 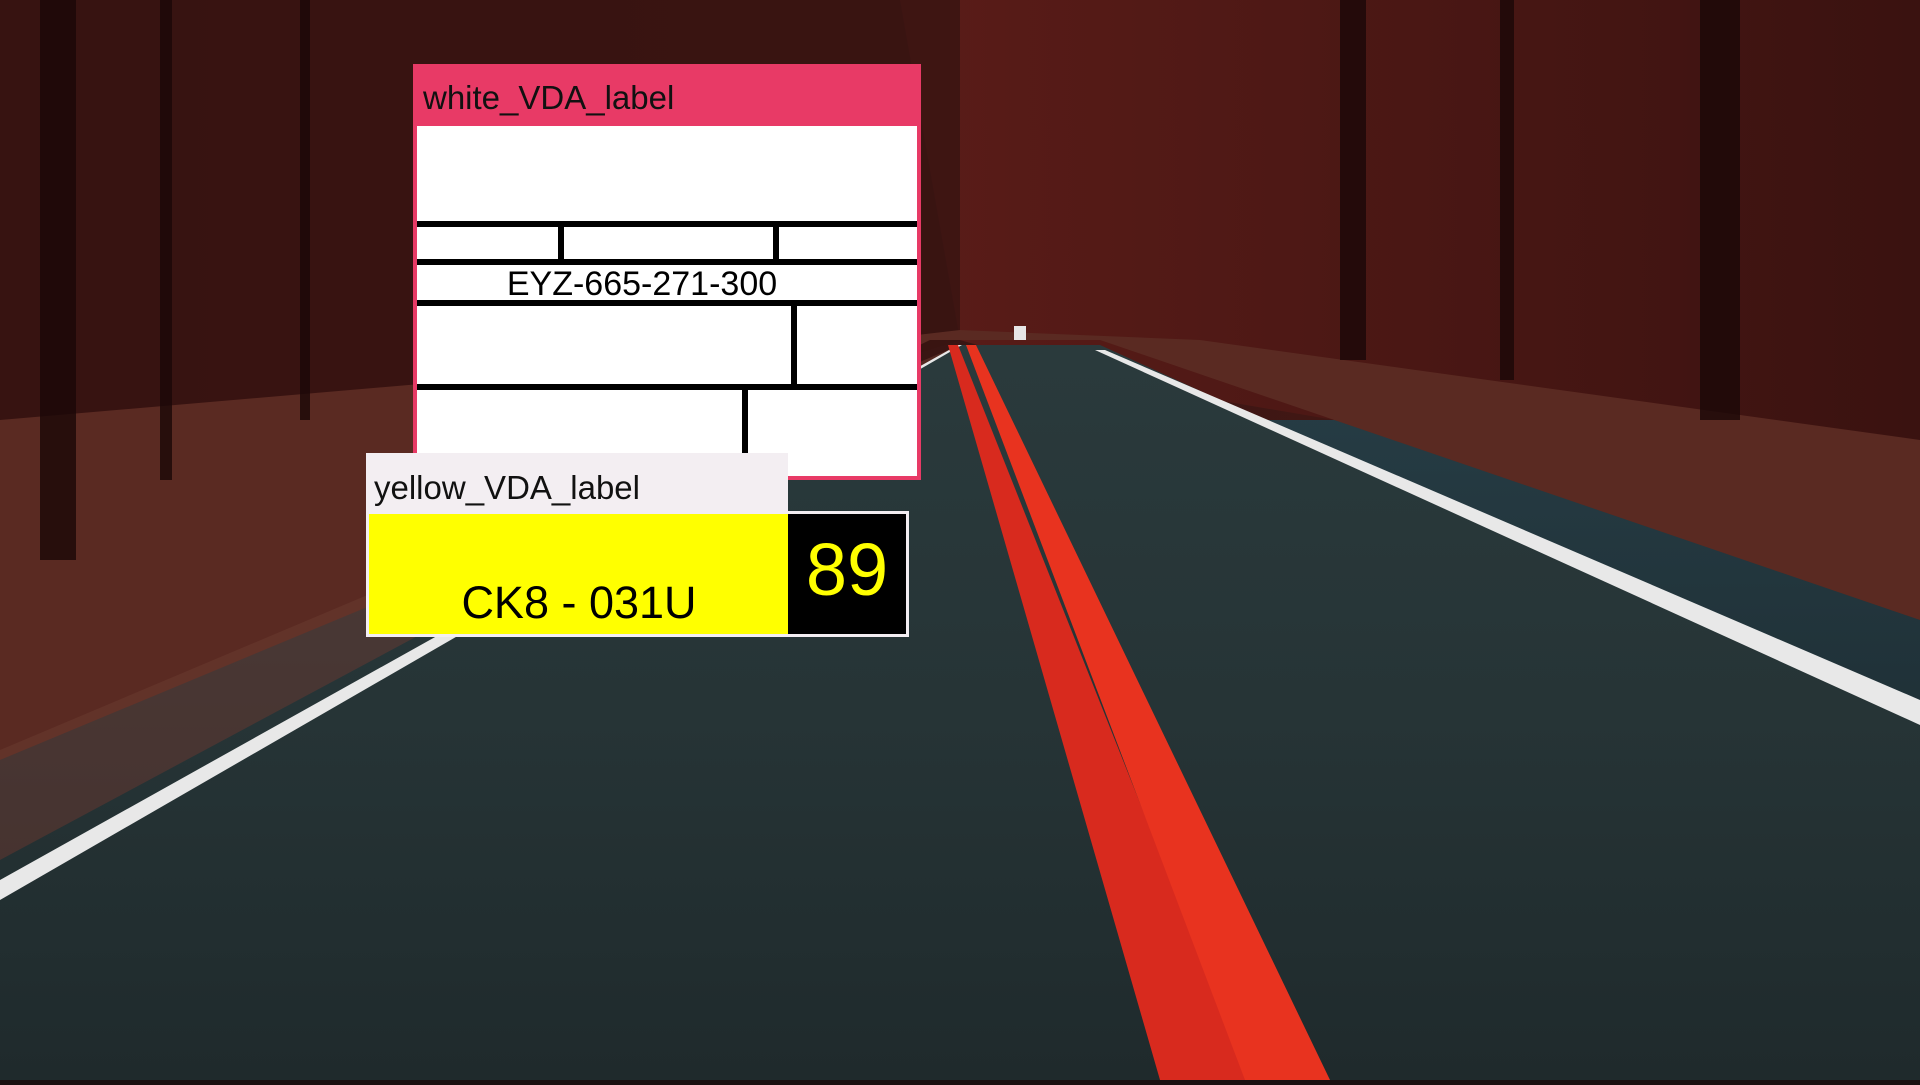 I want to click on white-vda-label-annotation: white_VDA_label EYZ-665-271-300, so click(x=667, y=272).